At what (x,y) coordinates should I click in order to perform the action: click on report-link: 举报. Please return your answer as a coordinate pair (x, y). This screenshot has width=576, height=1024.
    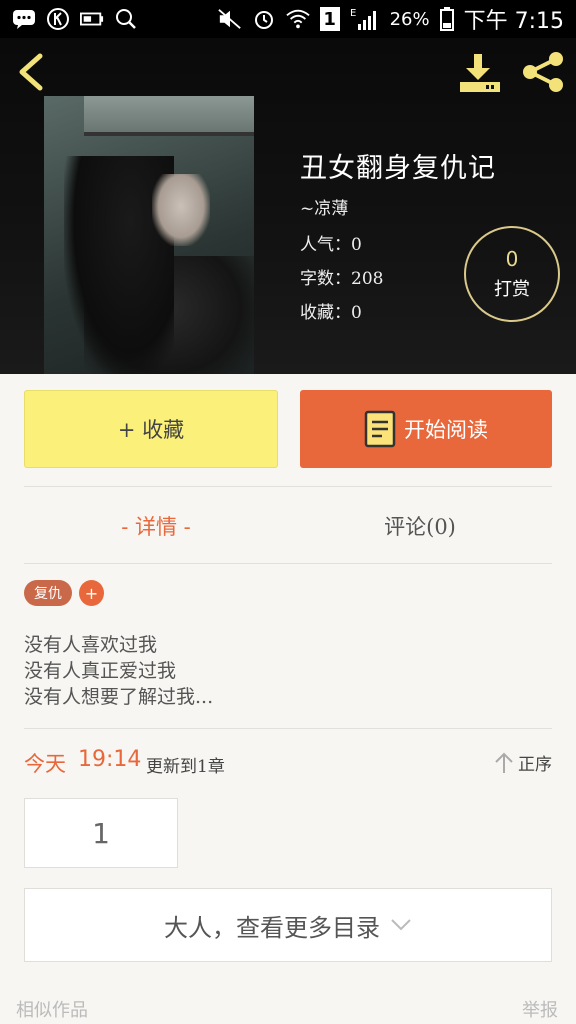
    Looking at the image, I should click on (540, 1009).